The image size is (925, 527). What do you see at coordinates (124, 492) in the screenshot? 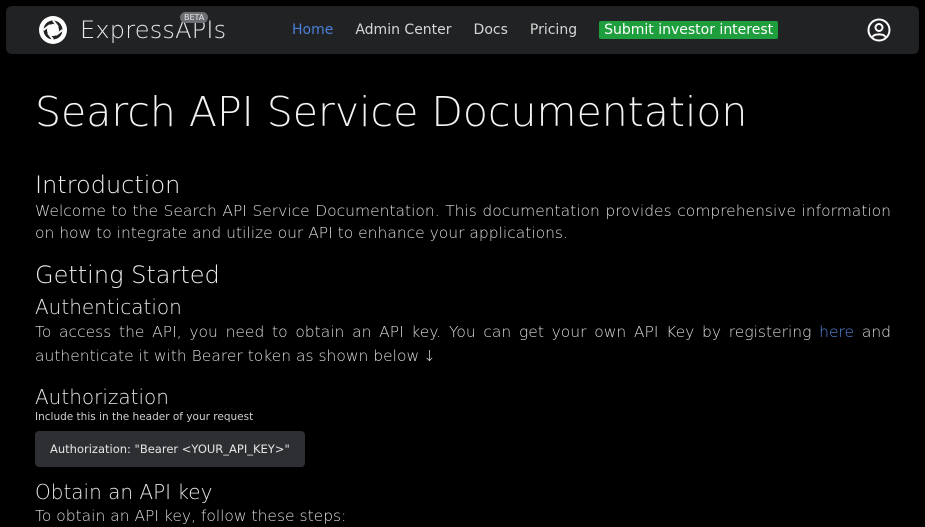
I see `obtain-api-key-heading: Obtain an API key` at bounding box center [124, 492].